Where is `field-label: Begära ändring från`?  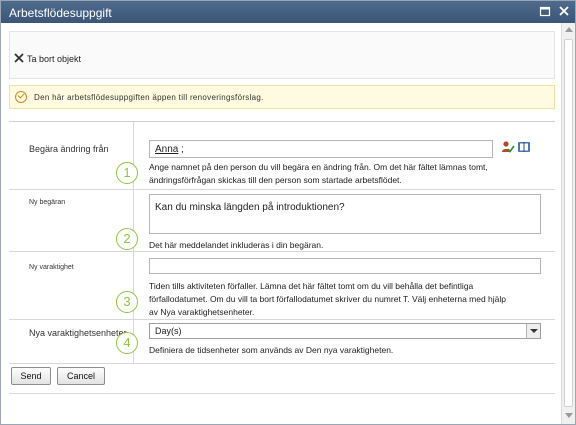
field-label: Begära ändring från is located at coordinates (69, 149).